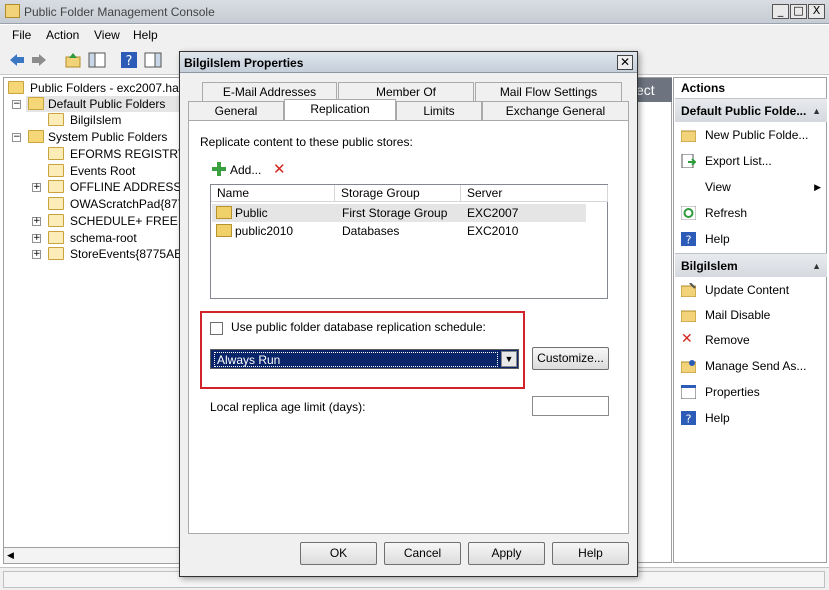  What do you see at coordinates (288, 407) in the screenshot?
I see `age-limit-label: Local replica age limit (days):` at bounding box center [288, 407].